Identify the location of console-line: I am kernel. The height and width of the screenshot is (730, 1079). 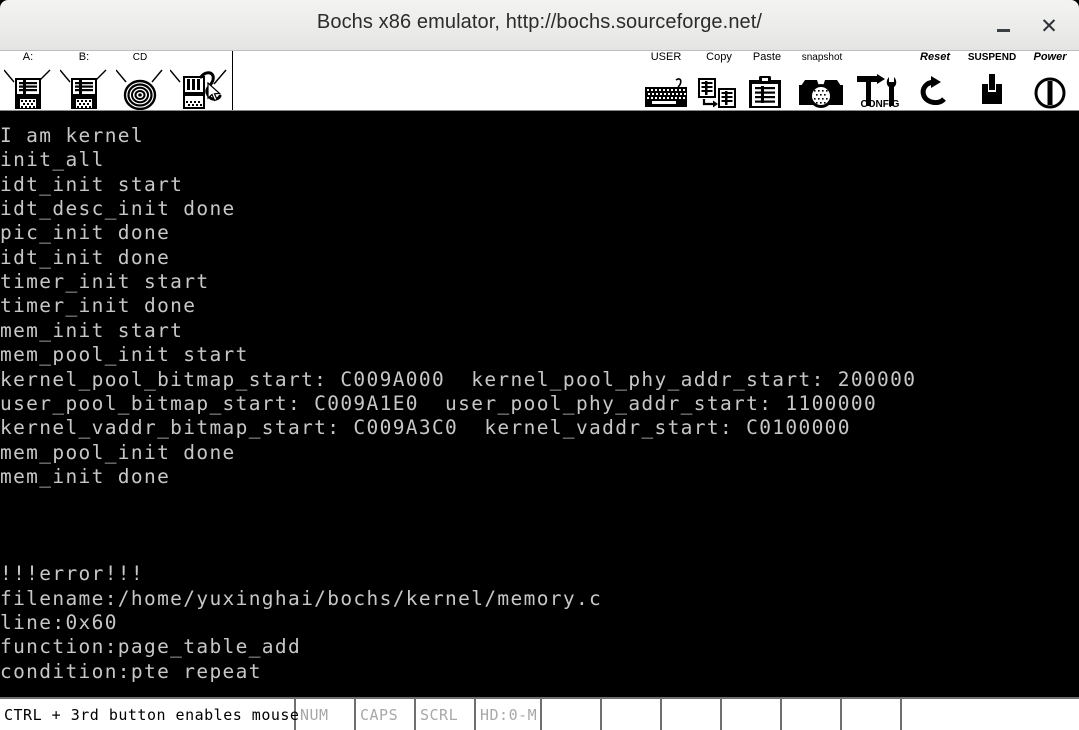
(72, 135).